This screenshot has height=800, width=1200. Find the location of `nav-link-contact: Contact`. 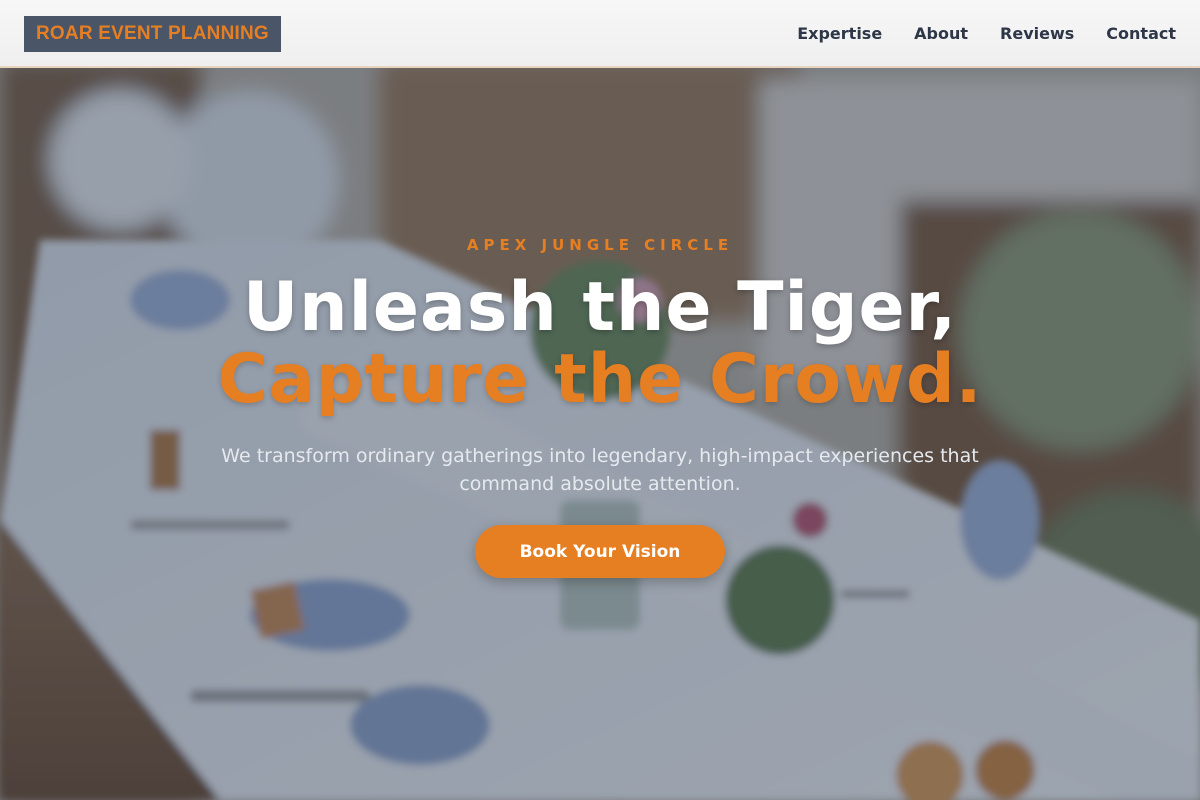

nav-link-contact: Contact is located at coordinates (1141, 33).